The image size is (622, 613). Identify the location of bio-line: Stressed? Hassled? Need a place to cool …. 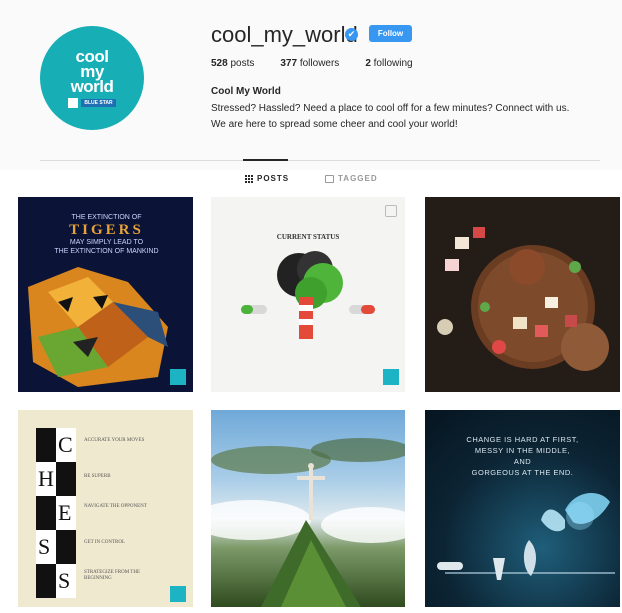
(390, 108).